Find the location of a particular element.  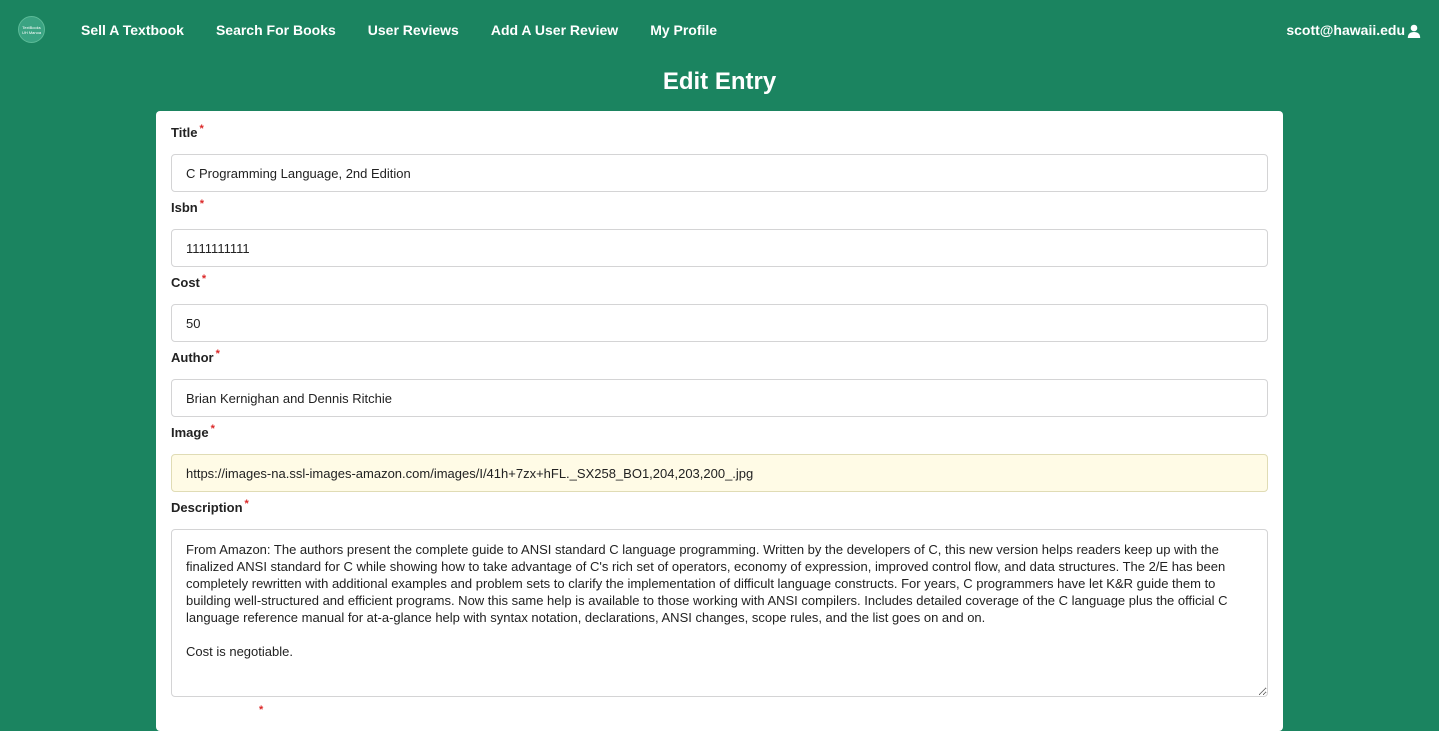

user-menu: scott@hawaii.edu is located at coordinates (1353, 30).